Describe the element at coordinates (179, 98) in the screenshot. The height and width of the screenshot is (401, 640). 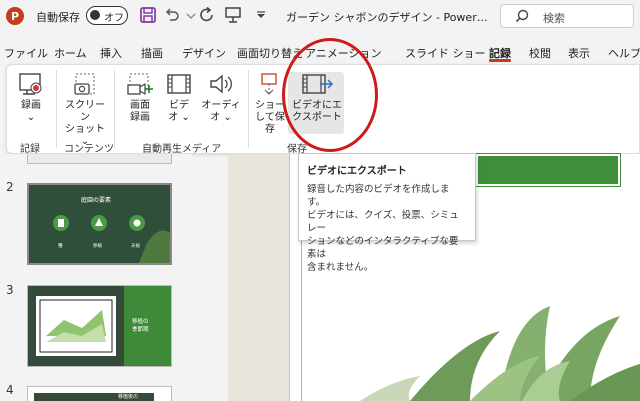
I see `video-button: ビデ オ ⌄` at that location.